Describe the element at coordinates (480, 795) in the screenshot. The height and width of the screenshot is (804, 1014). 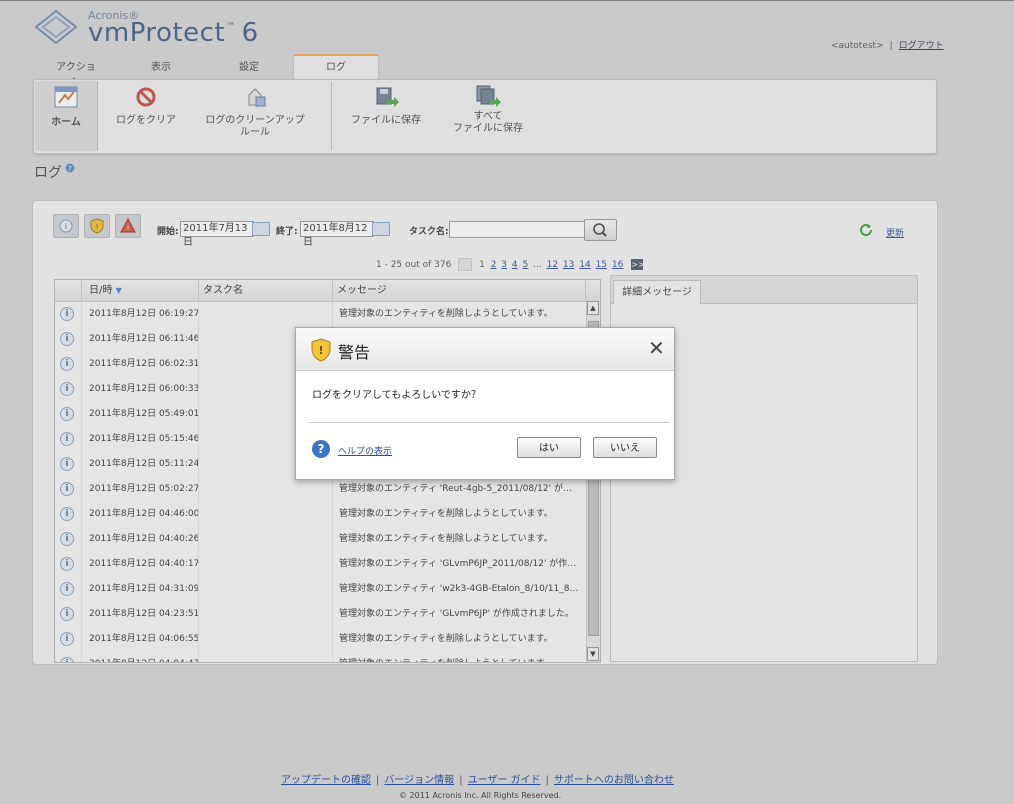
I see `copyright: © 2011 Acronis Inc. All Rights Reserved.` at that location.